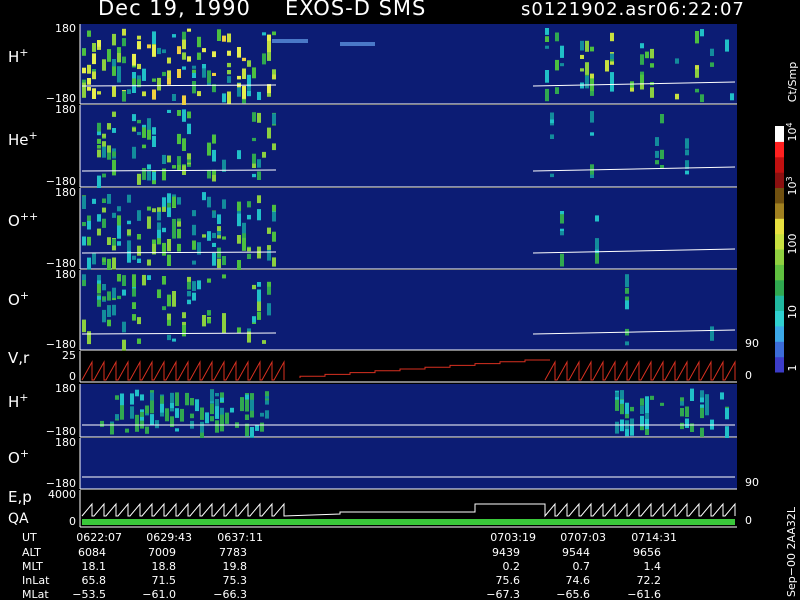  What do you see at coordinates (94, 580) in the screenshot?
I see `footer-cell: 65.8` at bounding box center [94, 580].